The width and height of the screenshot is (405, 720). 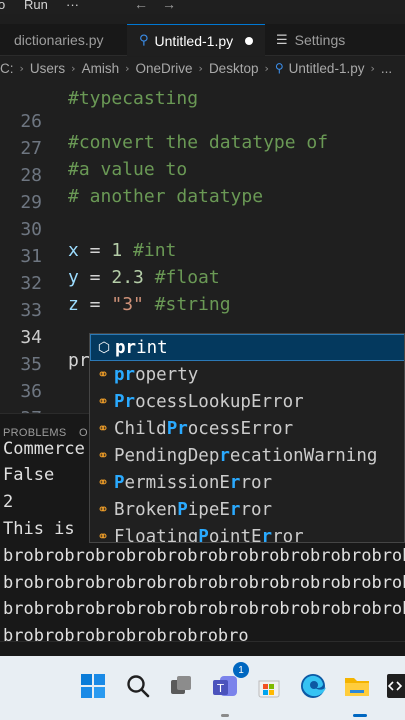 I want to click on suggestion-prefix: PendingDep, so click(x=167, y=455).